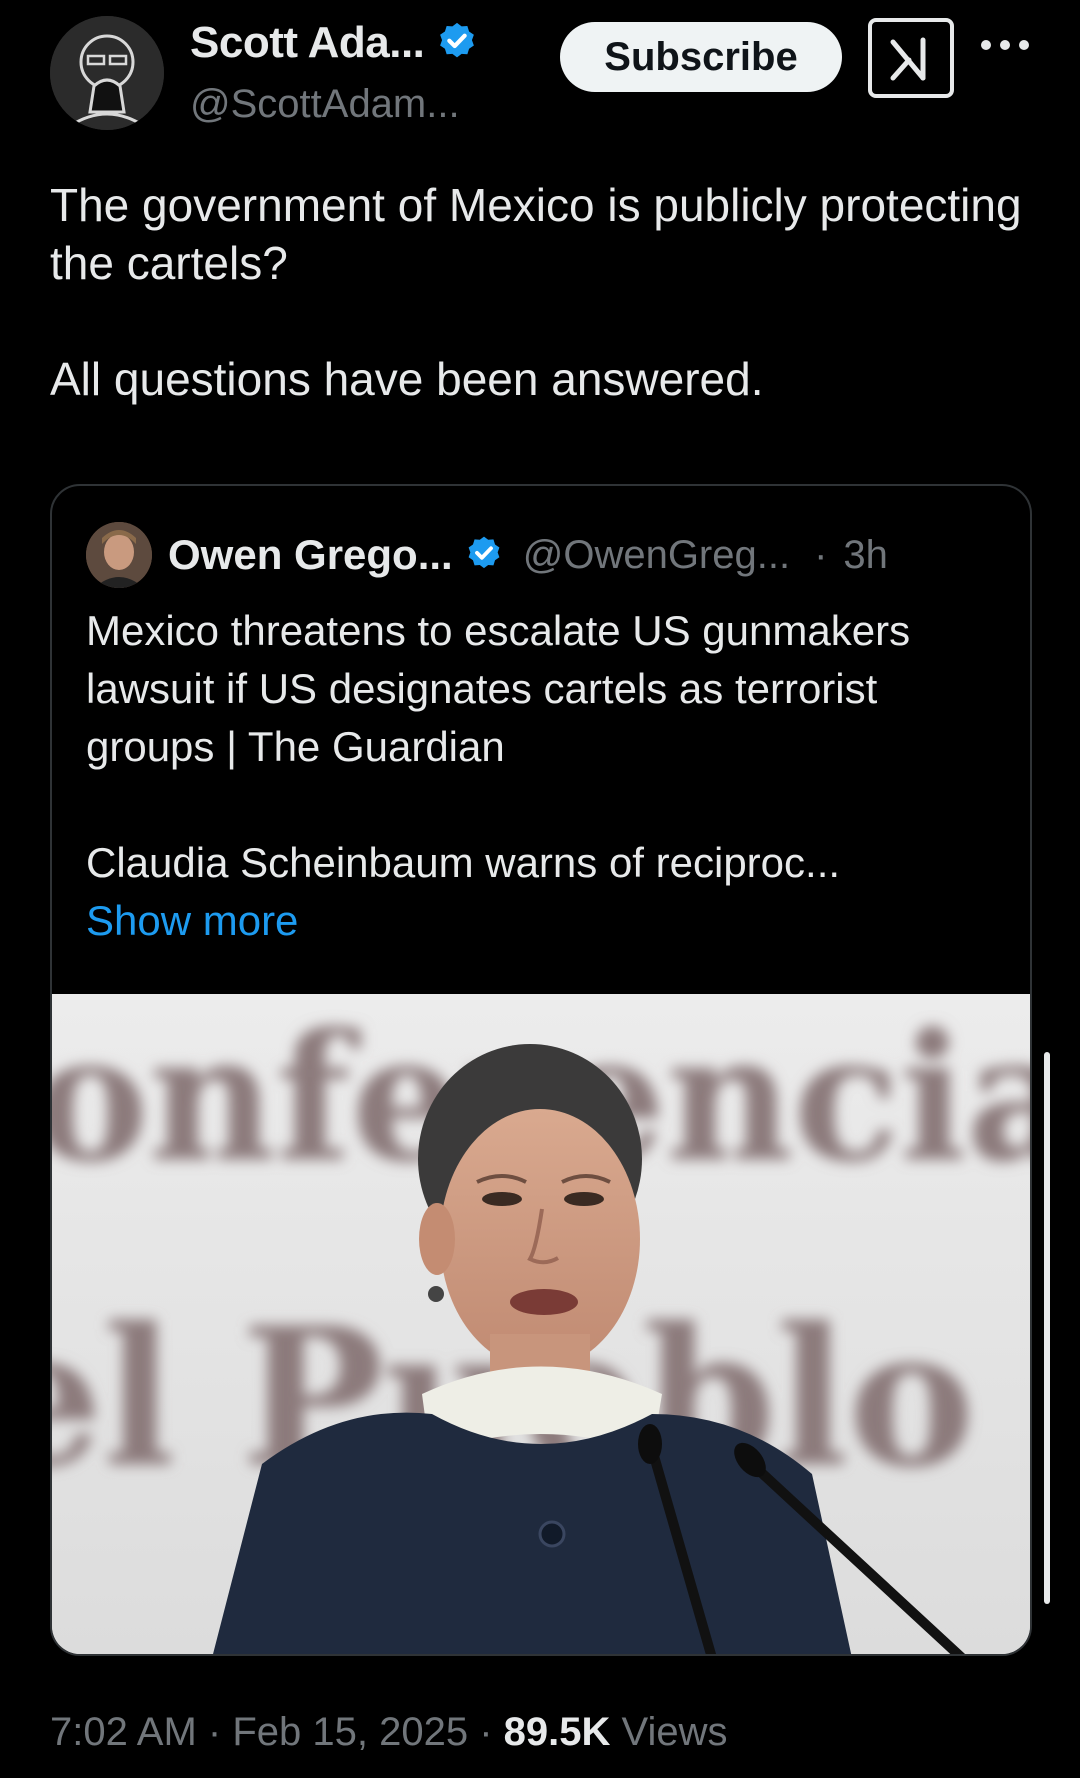 Image resolution: width=1080 pixels, height=1778 pixels. Describe the element at coordinates (908, 59) in the screenshot. I see `grok-icon` at that location.